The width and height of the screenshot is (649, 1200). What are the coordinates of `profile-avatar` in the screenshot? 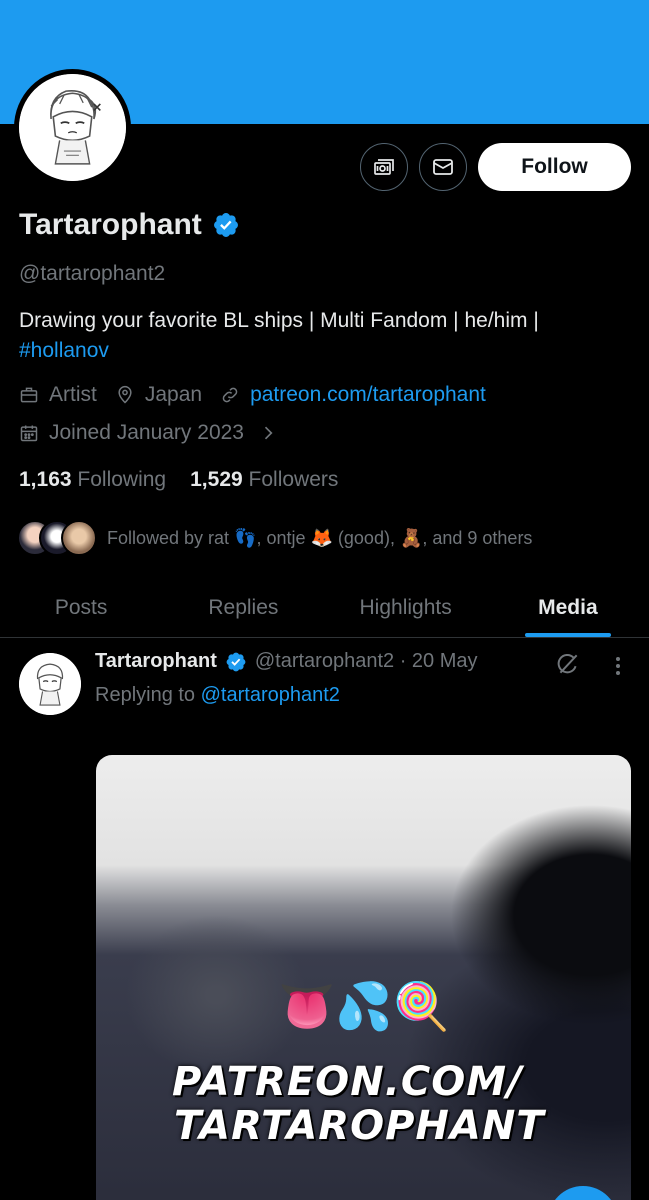 It's located at (72, 127).